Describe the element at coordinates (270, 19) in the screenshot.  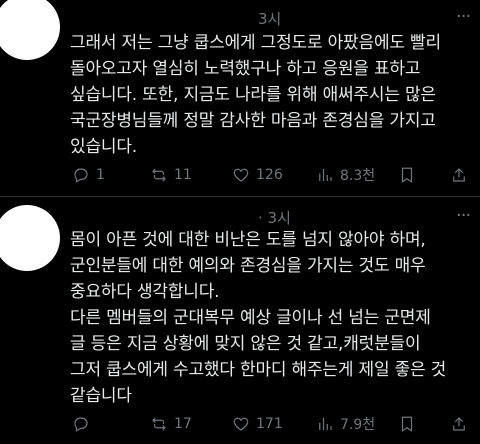
I see `post-time: 3시` at that location.